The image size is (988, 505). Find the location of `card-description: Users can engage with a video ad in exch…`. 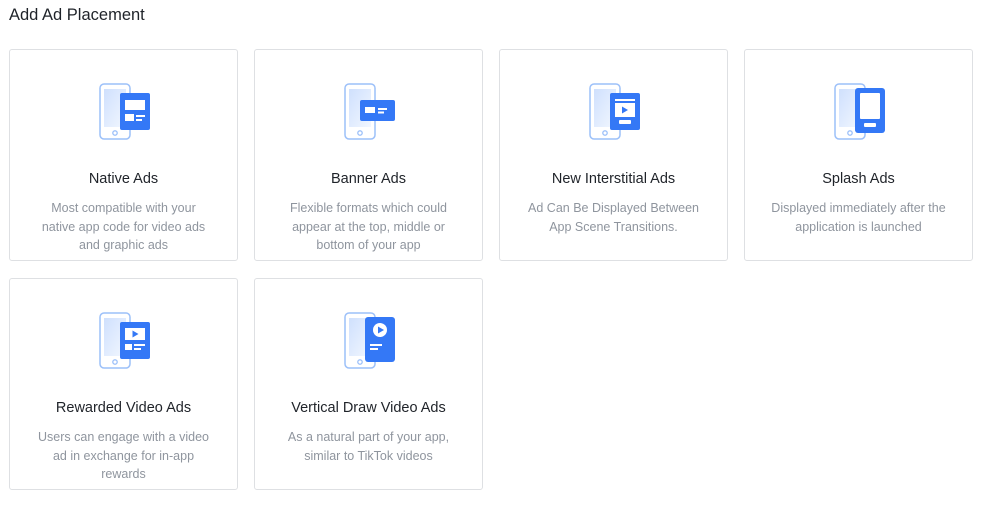

card-description: Users can engage with a video ad in exch… is located at coordinates (123, 455).